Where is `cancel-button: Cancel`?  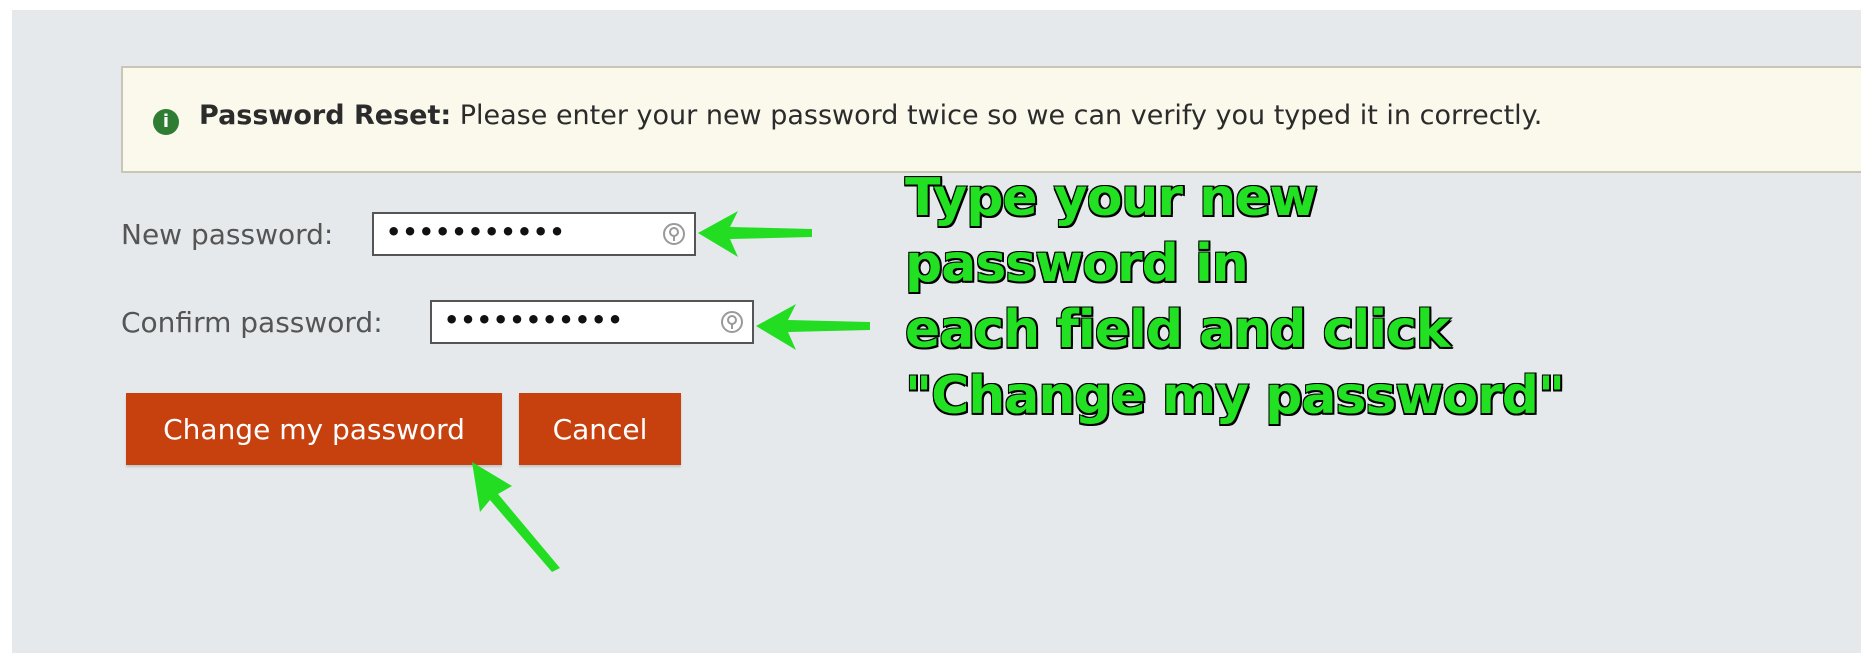
cancel-button: Cancel is located at coordinates (600, 429).